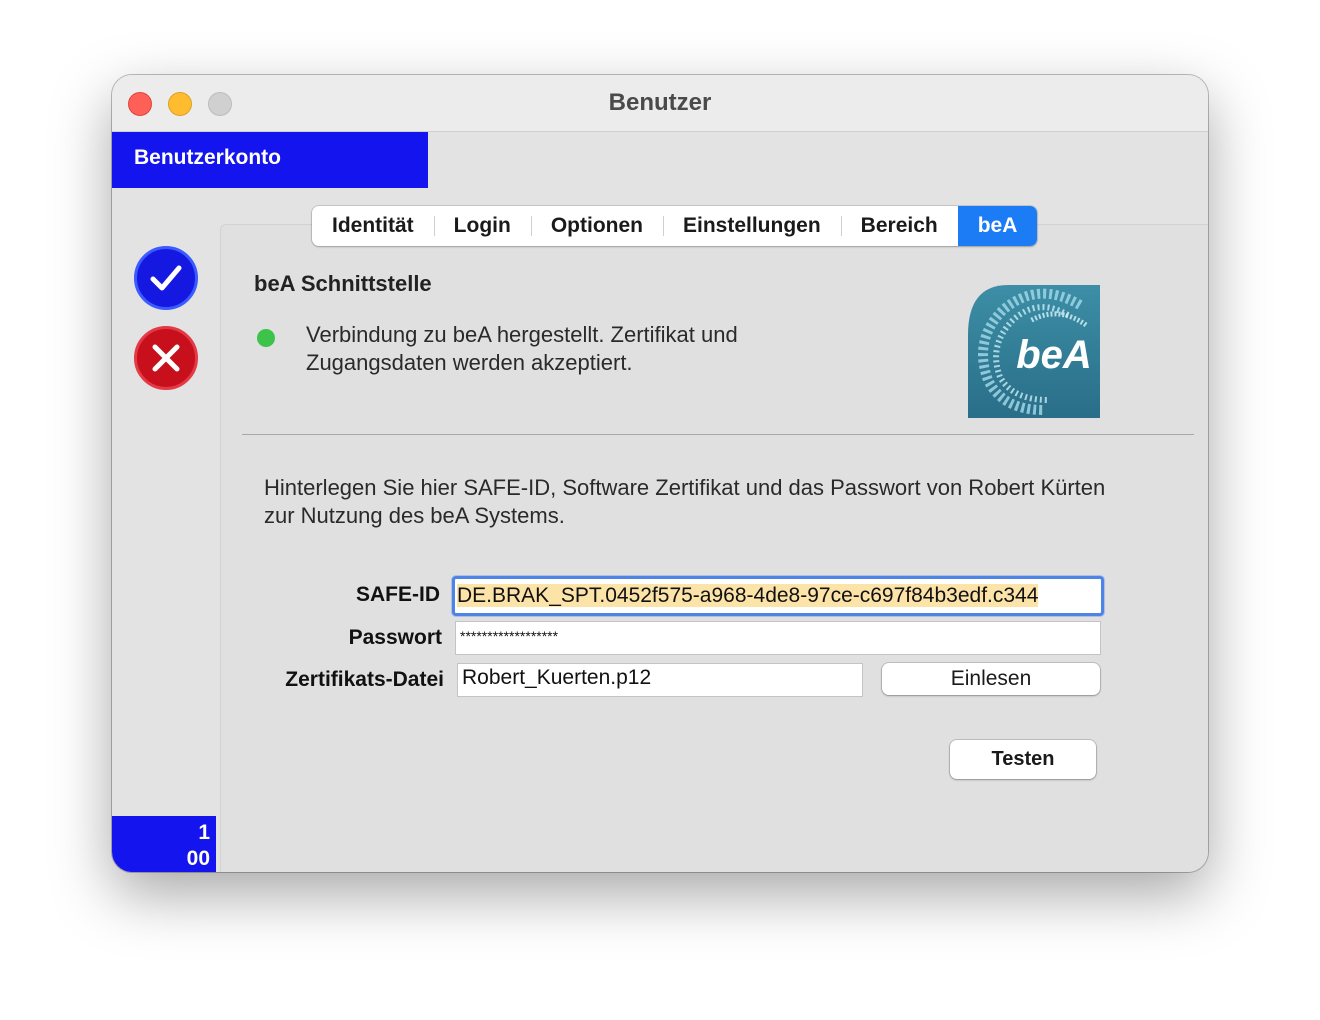 This screenshot has width=1320, height=1020. I want to click on read-certificate-button: Einlesen, so click(991, 679).